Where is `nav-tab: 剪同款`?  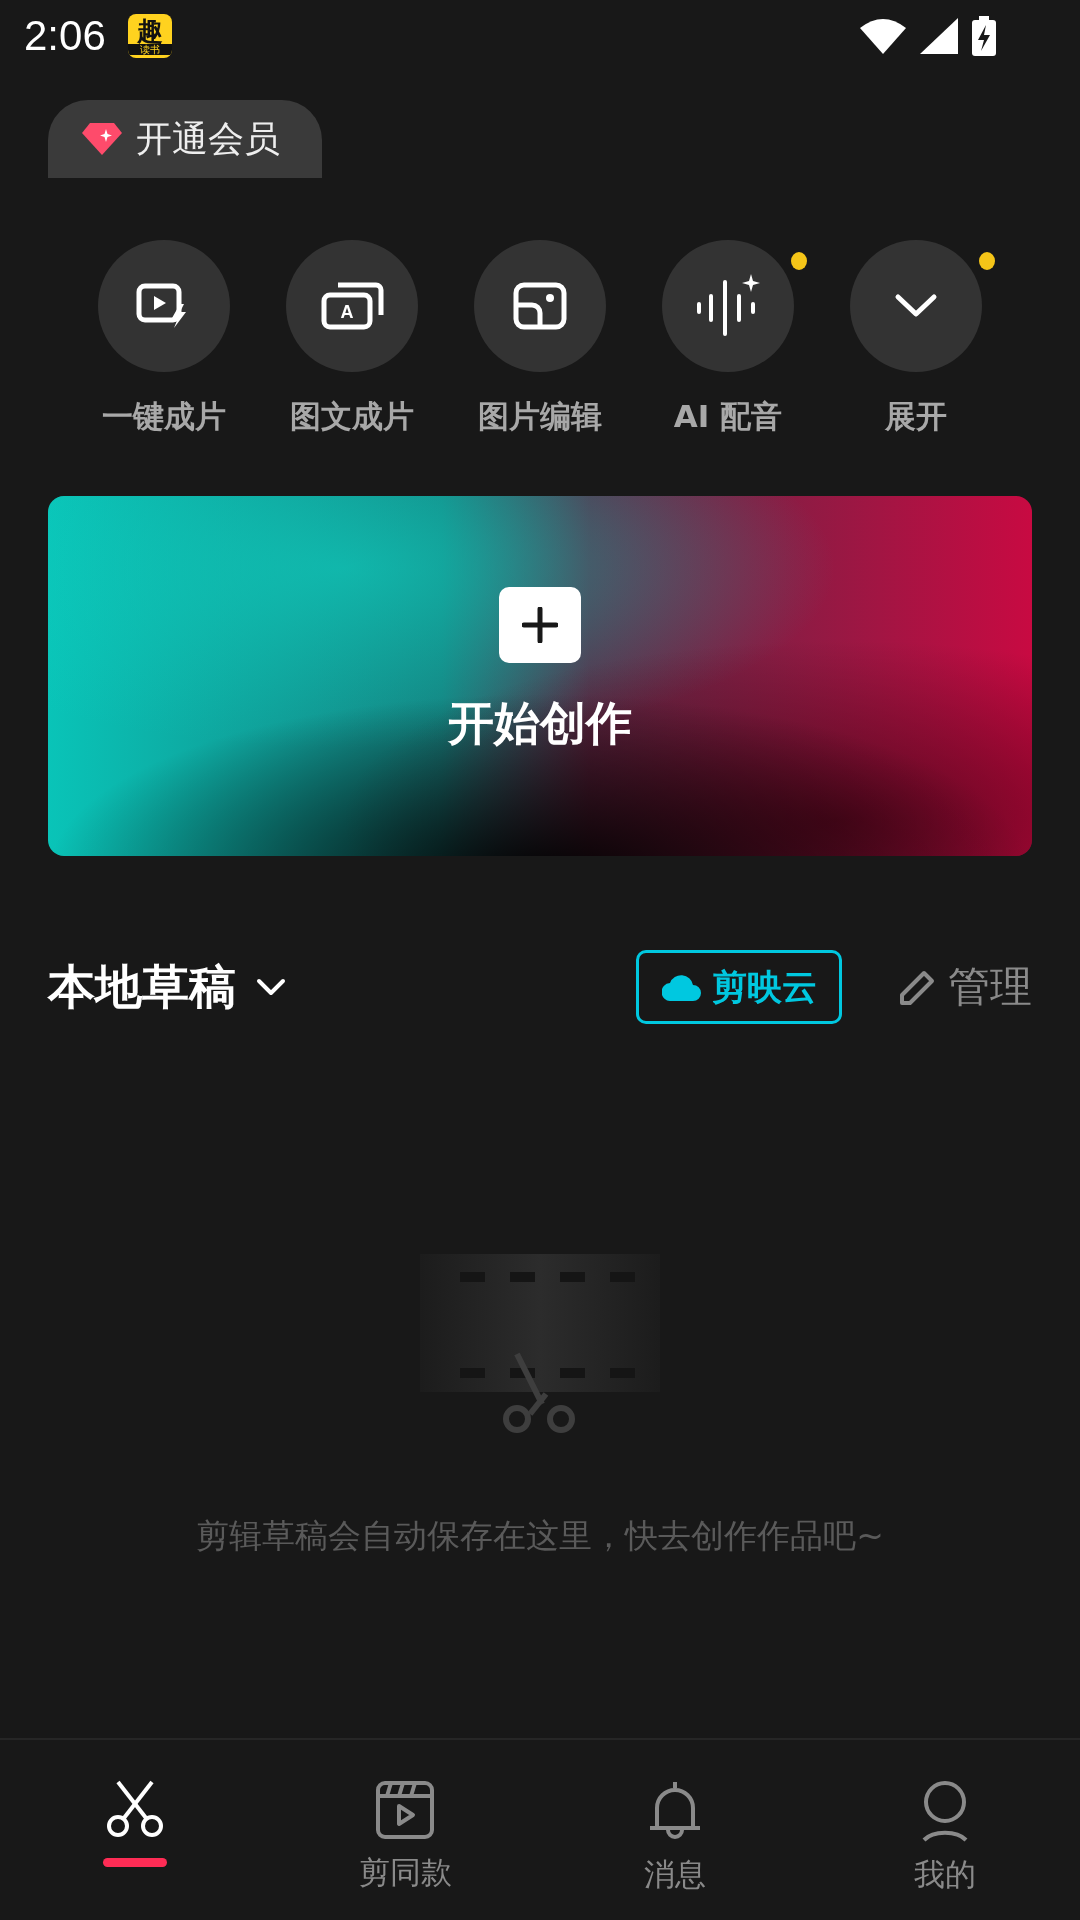
nav-tab: 剪同款 is located at coordinates (405, 1830).